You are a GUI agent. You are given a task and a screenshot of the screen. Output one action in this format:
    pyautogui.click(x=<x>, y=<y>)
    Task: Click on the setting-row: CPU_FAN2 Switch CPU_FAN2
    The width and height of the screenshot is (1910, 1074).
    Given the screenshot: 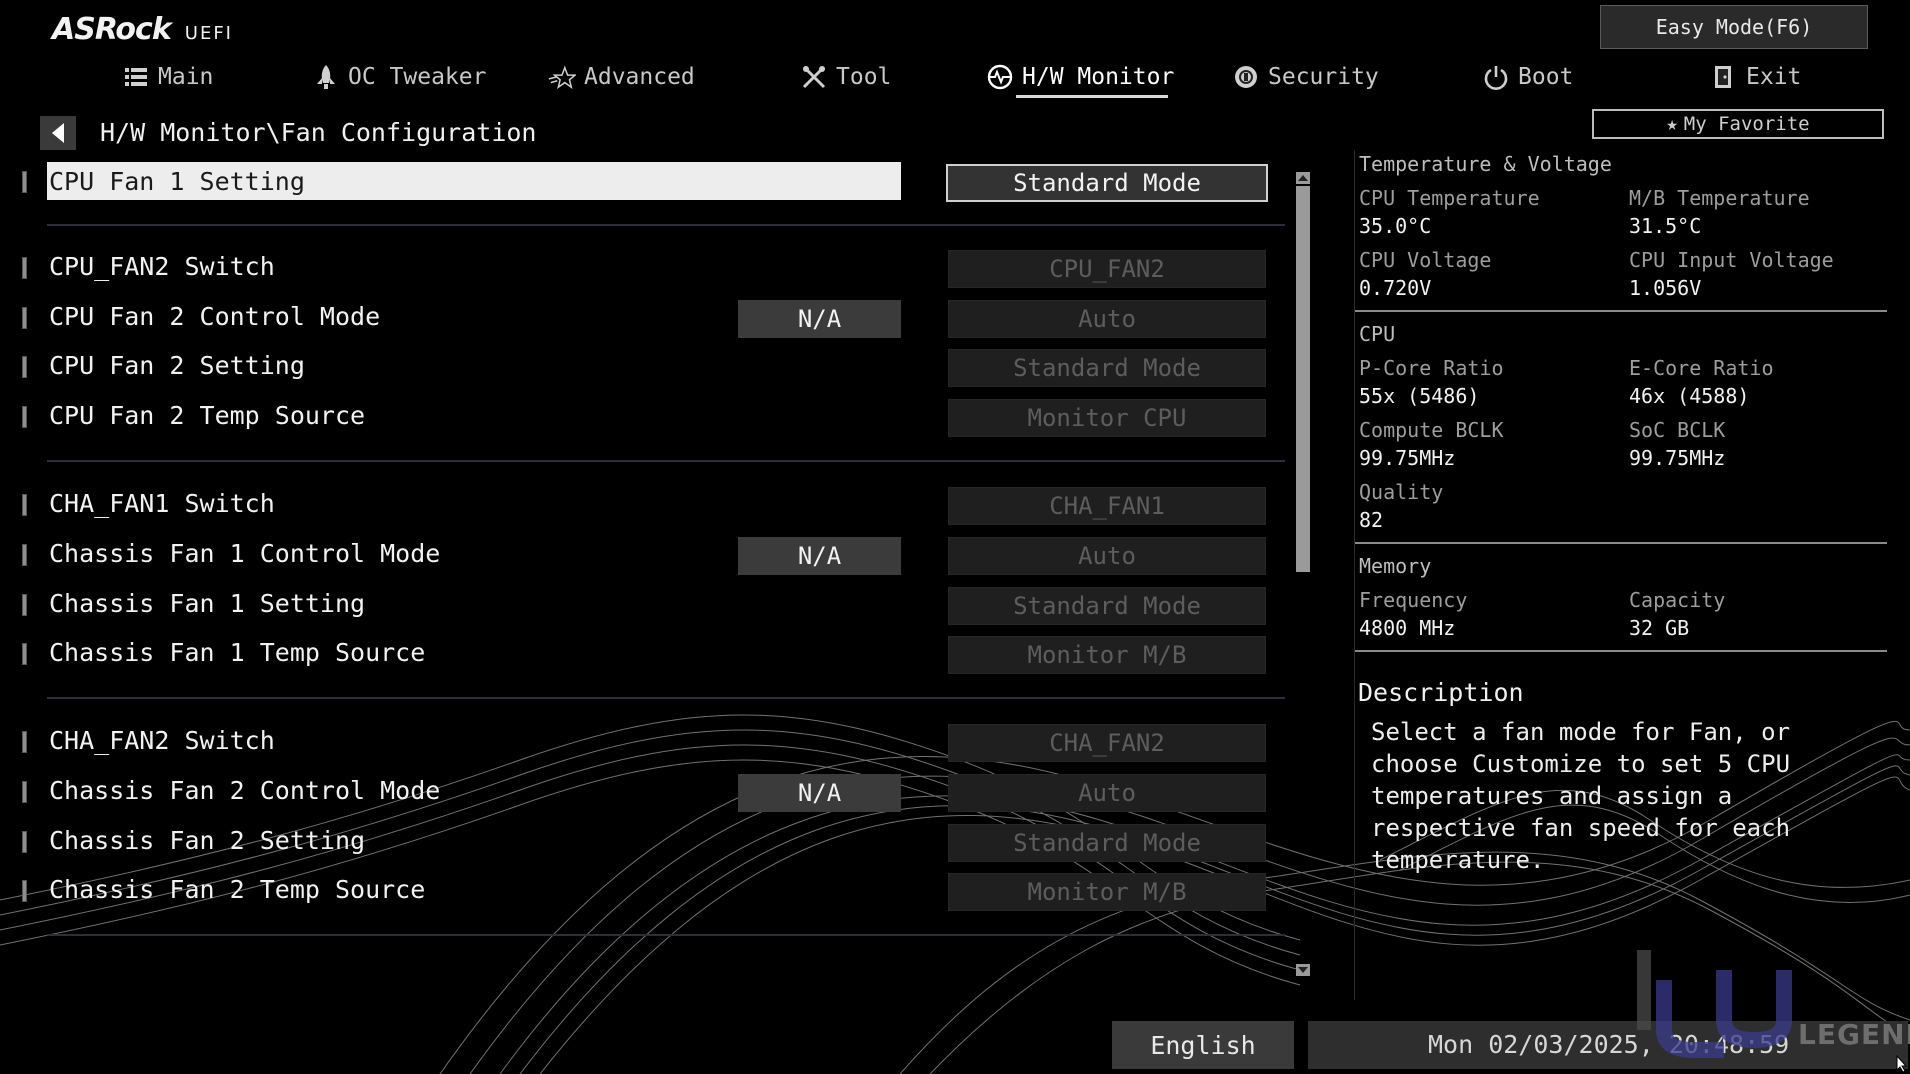 What is the action you would take?
    pyautogui.click(x=645, y=269)
    